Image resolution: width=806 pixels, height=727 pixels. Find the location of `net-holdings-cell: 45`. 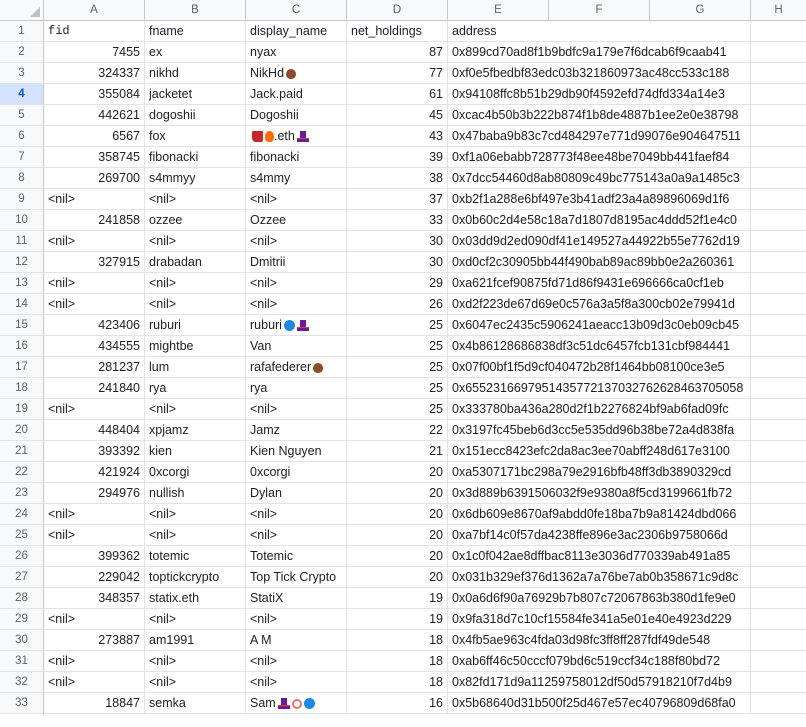

net-holdings-cell: 45 is located at coordinates (397, 115).